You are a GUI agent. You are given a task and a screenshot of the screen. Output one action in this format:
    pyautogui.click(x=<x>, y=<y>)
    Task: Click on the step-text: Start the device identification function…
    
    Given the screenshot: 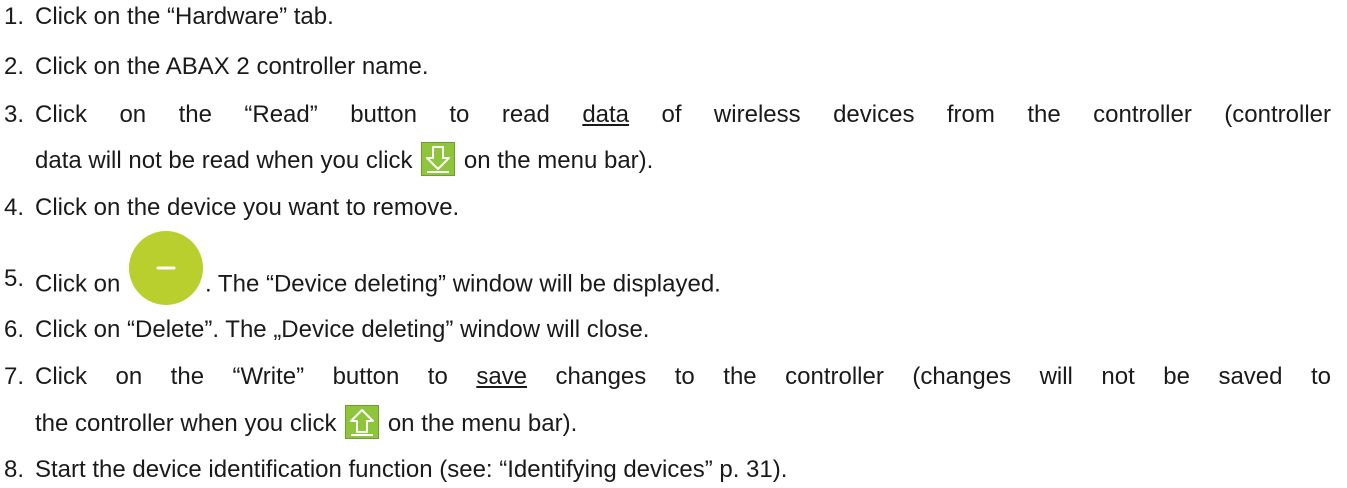 What is the action you would take?
    pyautogui.click(x=411, y=469)
    